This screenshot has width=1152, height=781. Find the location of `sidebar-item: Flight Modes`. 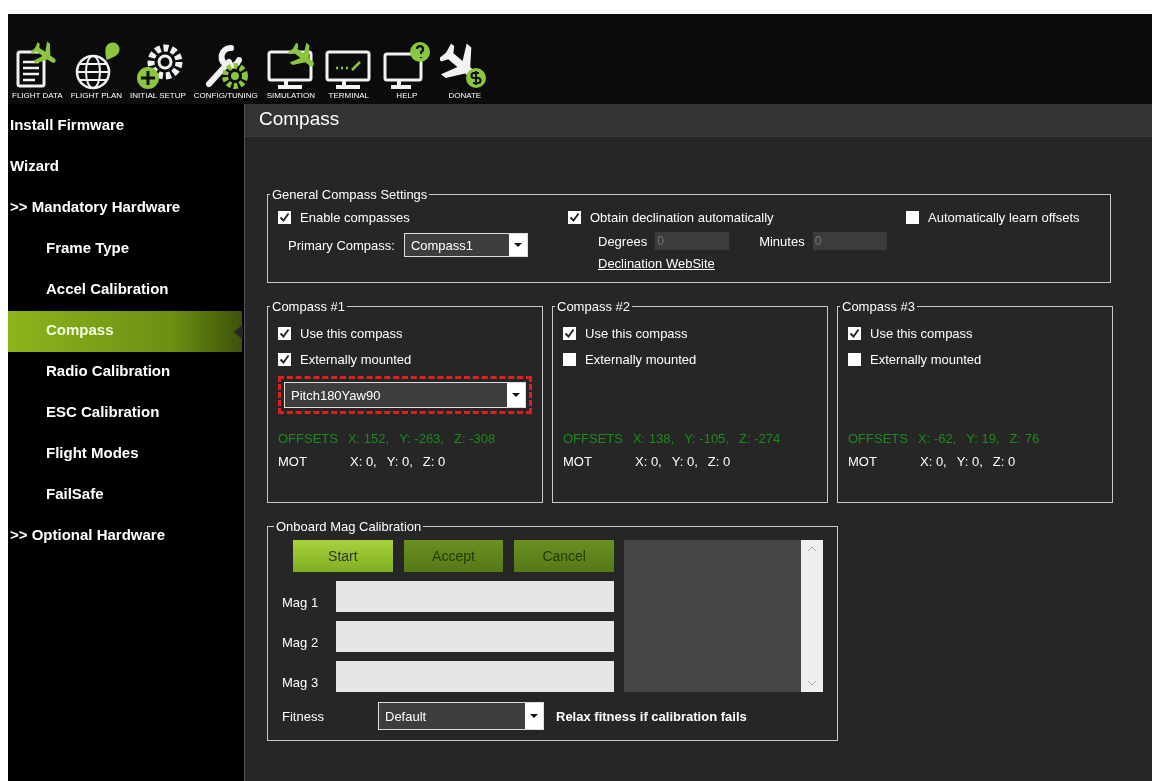

sidebar-item: Flight Modes is located at coordinates (125, 454).